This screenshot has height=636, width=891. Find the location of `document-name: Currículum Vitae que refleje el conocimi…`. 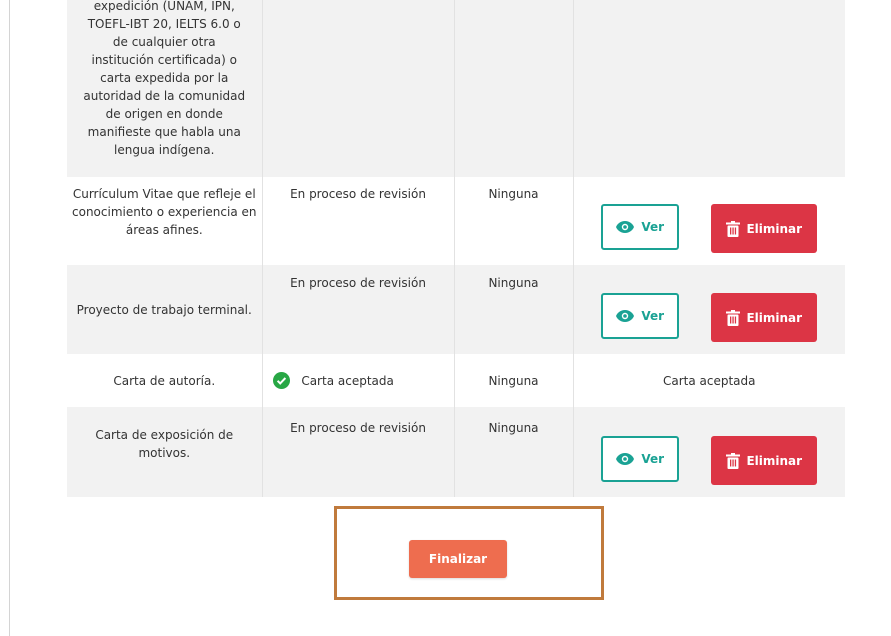

document-name: Currículum Vitae que refleje el conocimi… is located at coordinates (164, 212).